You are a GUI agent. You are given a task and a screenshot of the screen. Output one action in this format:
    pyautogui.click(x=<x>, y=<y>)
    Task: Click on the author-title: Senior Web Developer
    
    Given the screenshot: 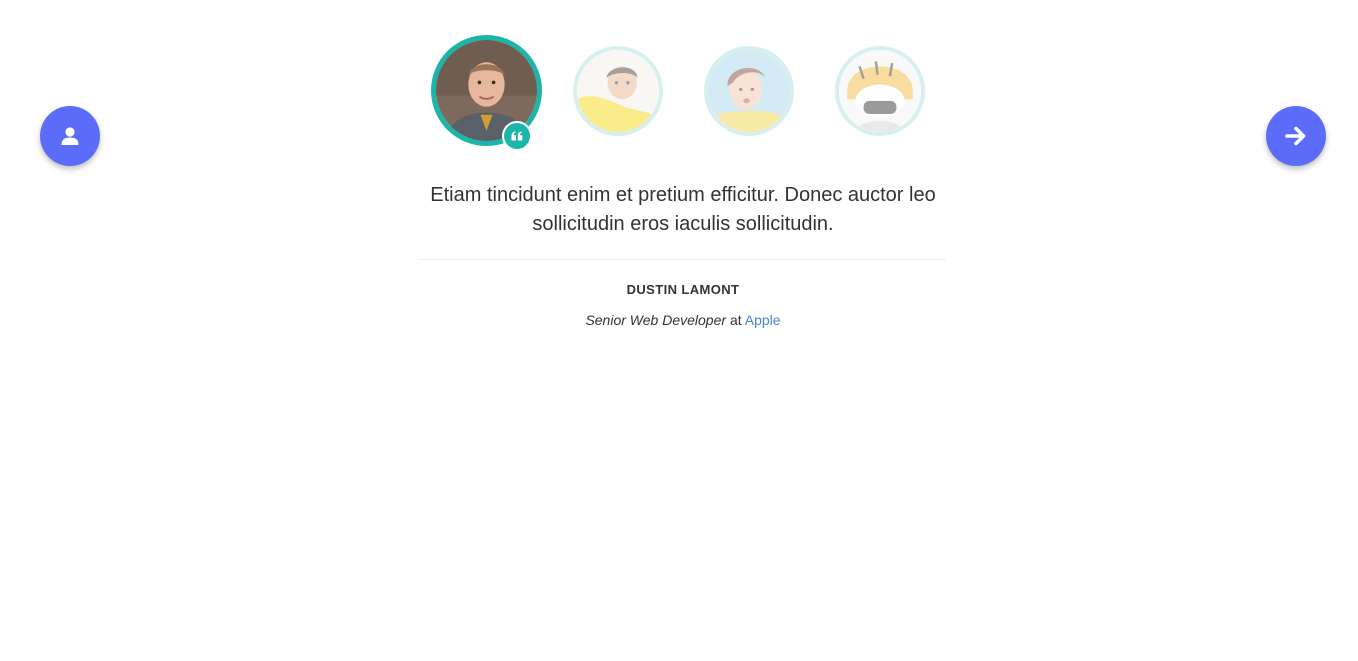 What is the action you would take?
    pyautogui.click(x=656, y=320)
    